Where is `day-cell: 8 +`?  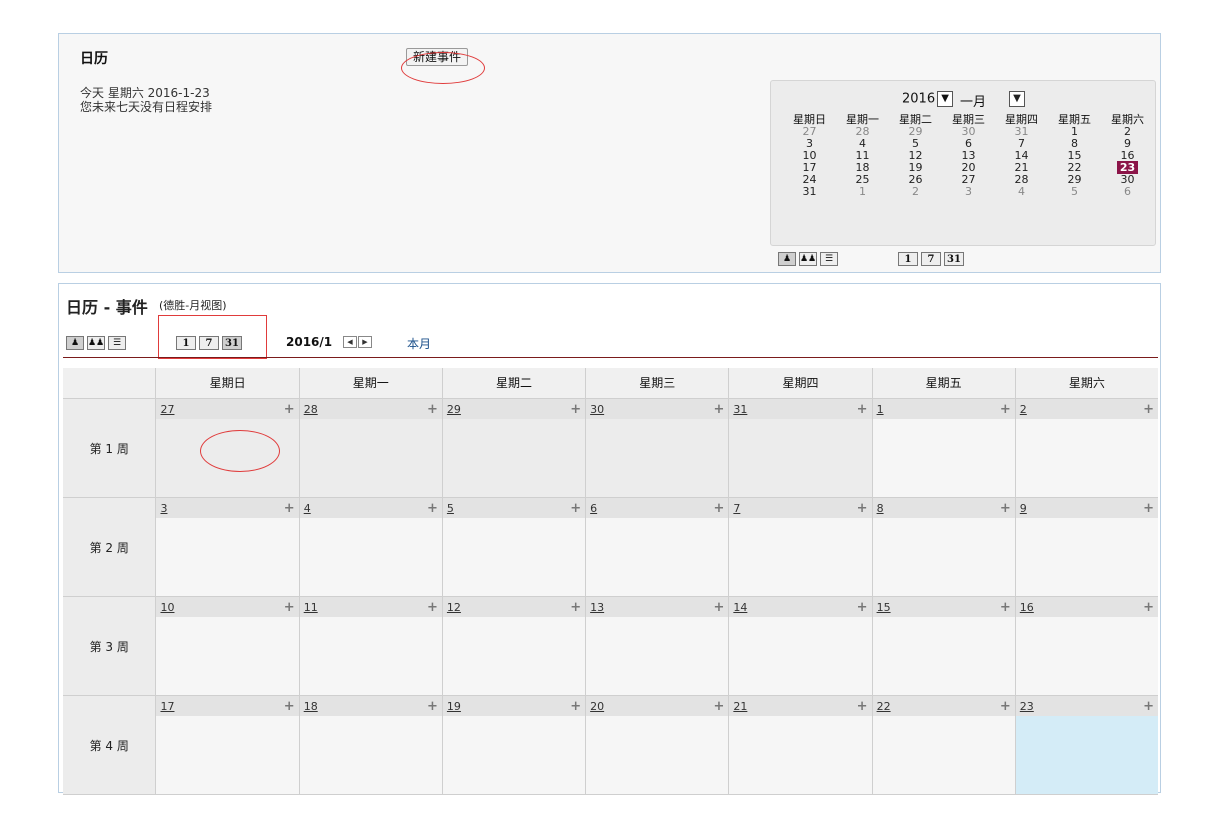 day-cell: 8 + is located at coordinates (944, 547).